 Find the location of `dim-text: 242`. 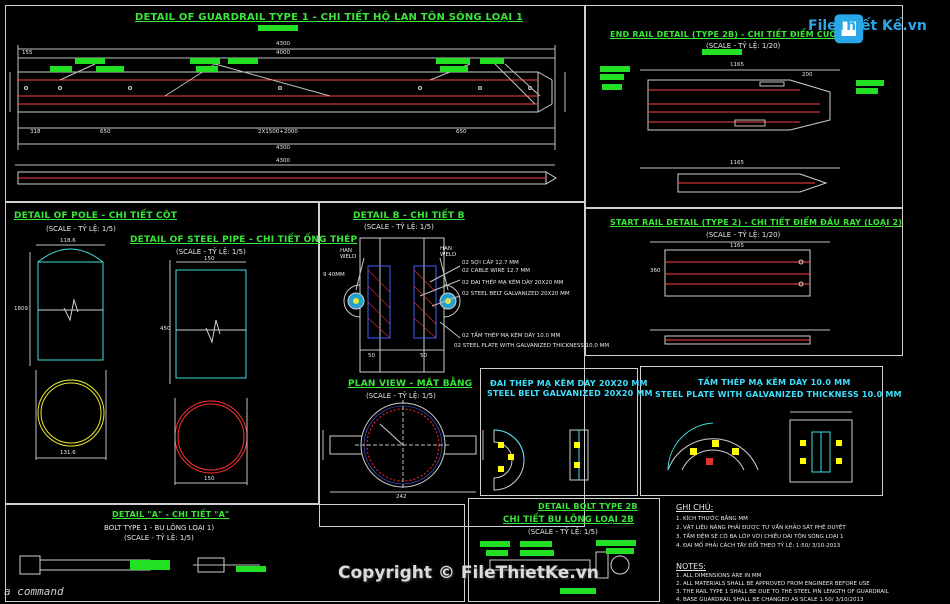

dim-text: 242 is located at coordinates (401, 497).